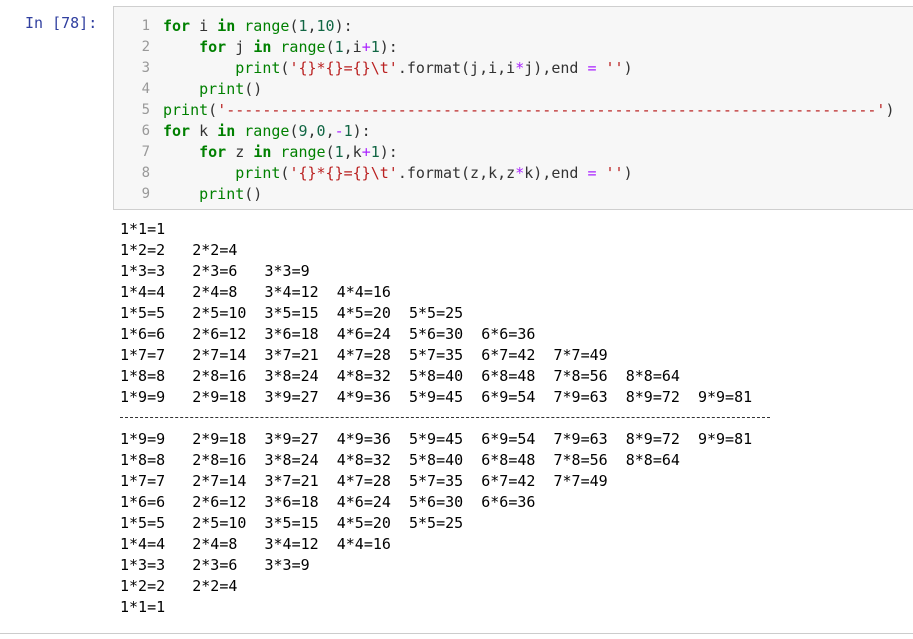 This screenshot has width=913, height=639. I want to click on code-line: for k in range(9,0,-1):, so click(267, 131).